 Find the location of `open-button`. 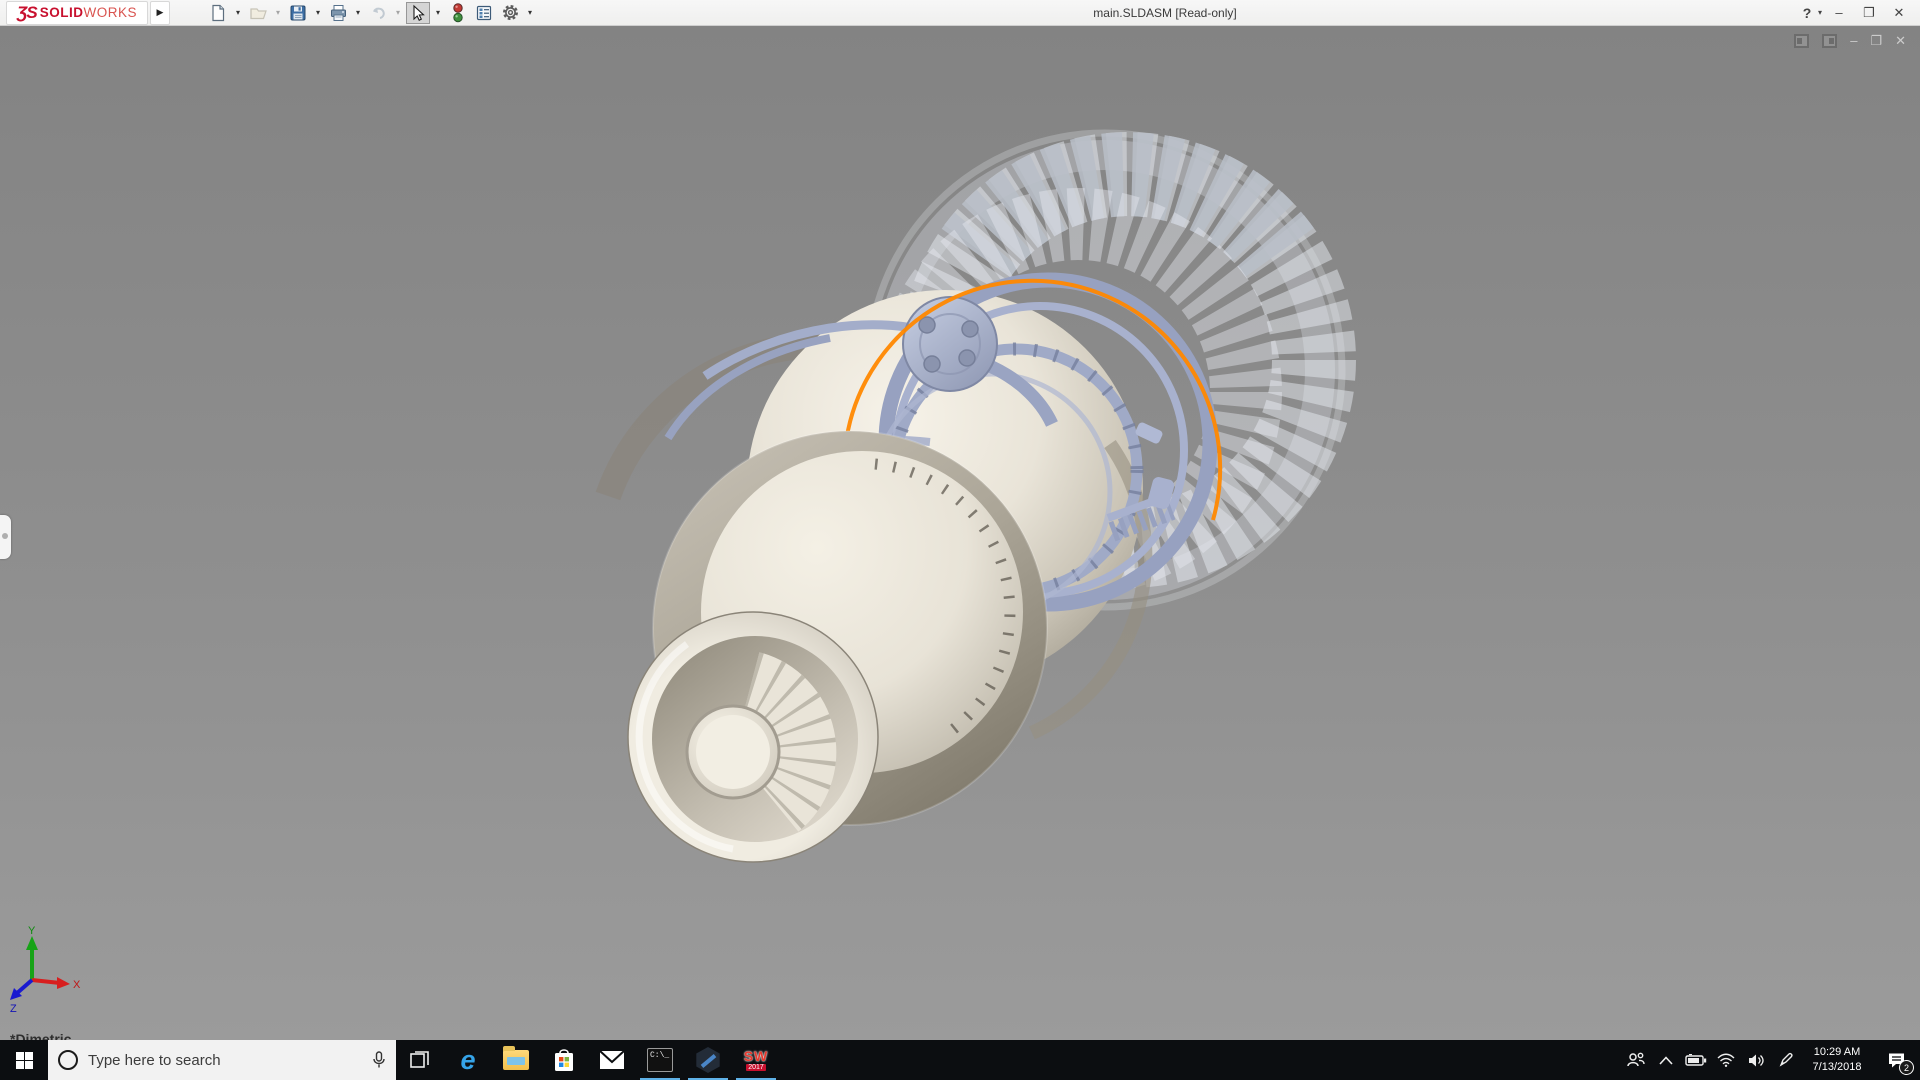

open-button is located at coordinates (258, 13).